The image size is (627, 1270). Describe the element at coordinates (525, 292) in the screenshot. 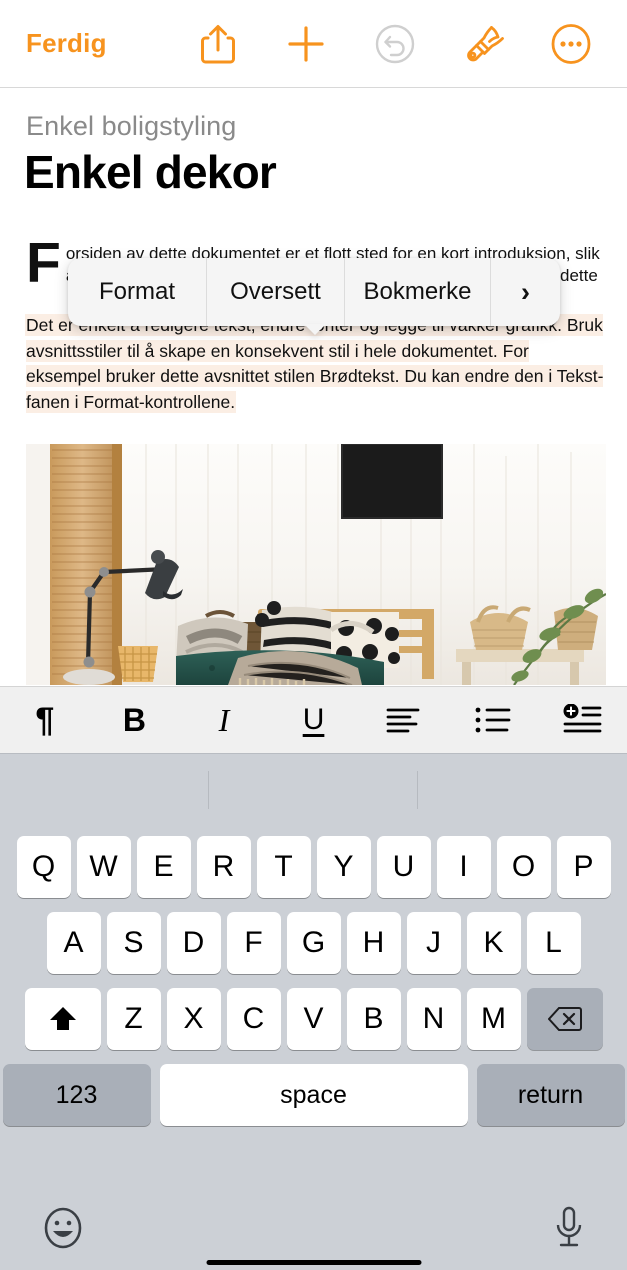

I see `menu-item-next: ›` at that location.